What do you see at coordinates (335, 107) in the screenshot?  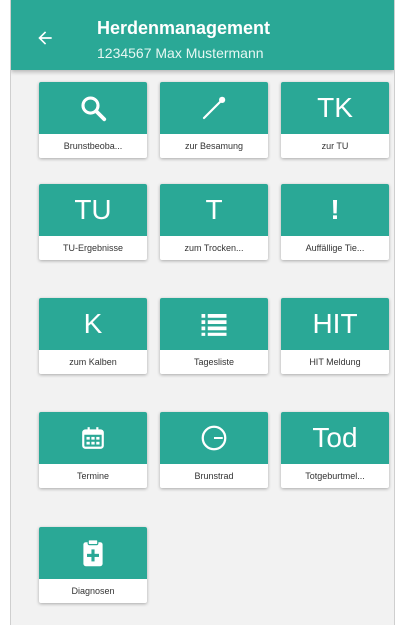 I see `tile-glyph: TK` at bounding box center [335, 107].